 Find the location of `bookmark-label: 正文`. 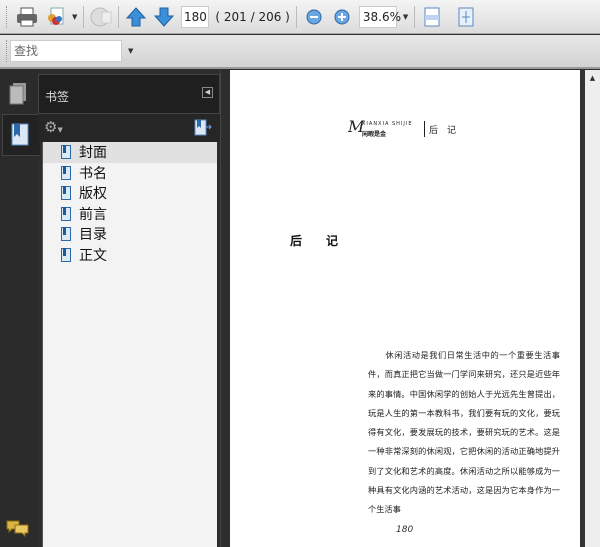

bookmark-label: 正文 is located at coordinates (93, 255).